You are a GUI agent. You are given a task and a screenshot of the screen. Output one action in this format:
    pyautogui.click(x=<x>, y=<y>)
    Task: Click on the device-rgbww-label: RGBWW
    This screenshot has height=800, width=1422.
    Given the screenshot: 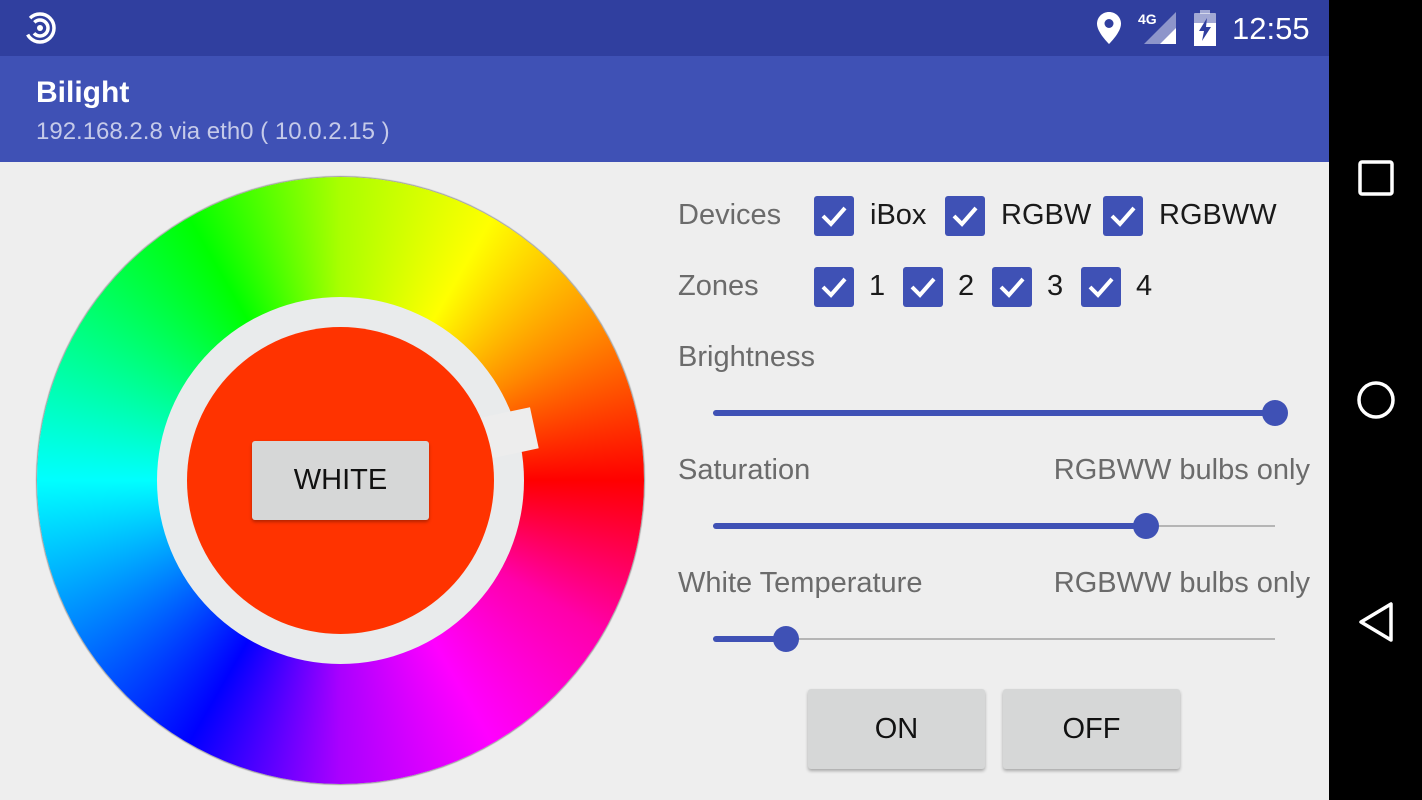 What is the action you would take?
    pyautogui.click(x=1218, y=215)
    